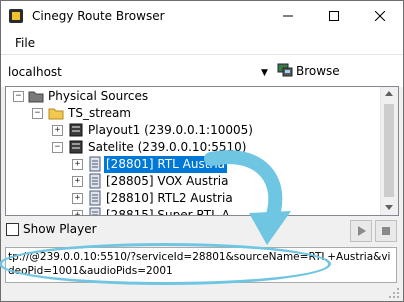 The width and height of the screenshot is (404, 302). I want to click on show-player-checkbox, so click(12, 229).